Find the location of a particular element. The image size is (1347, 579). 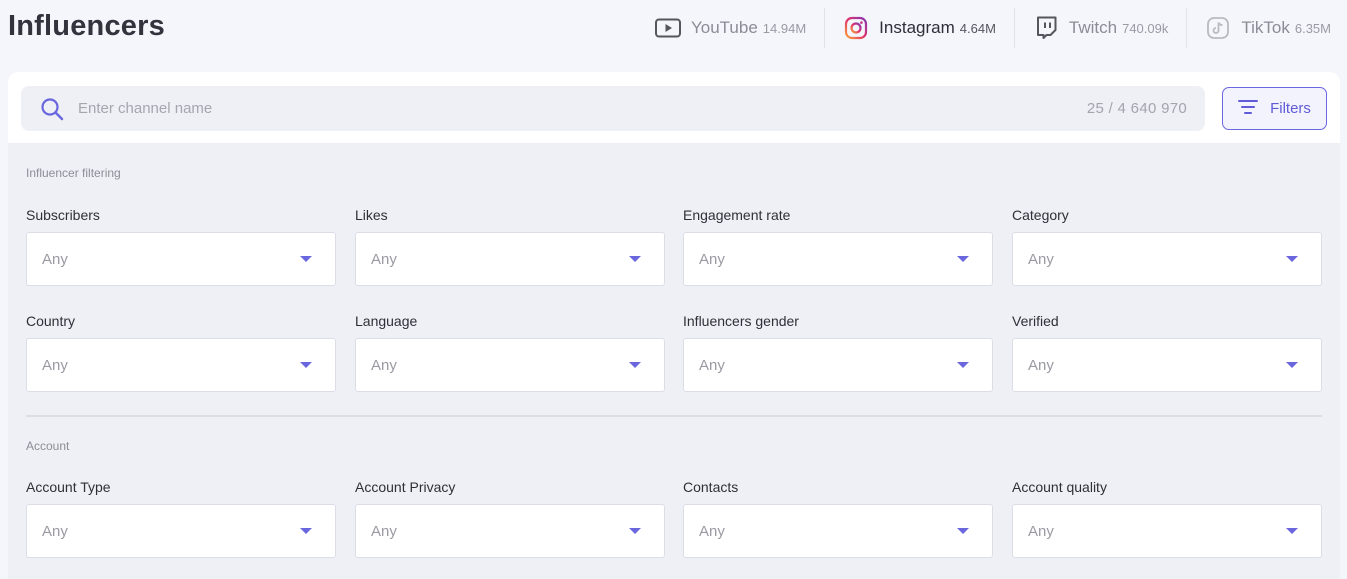

filter-verified: Verified Any is located at coordinates (1167, 352).